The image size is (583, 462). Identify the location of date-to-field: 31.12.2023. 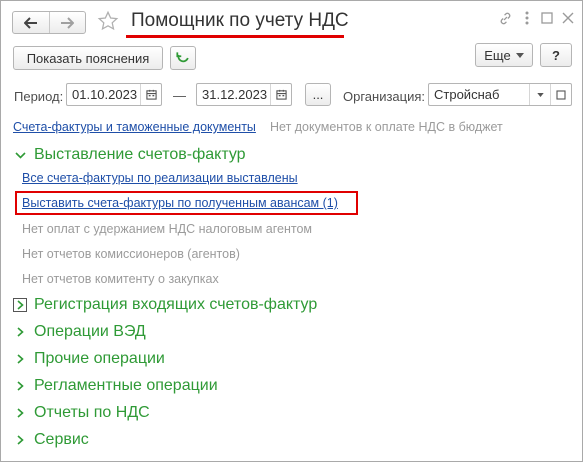
(244, 94).